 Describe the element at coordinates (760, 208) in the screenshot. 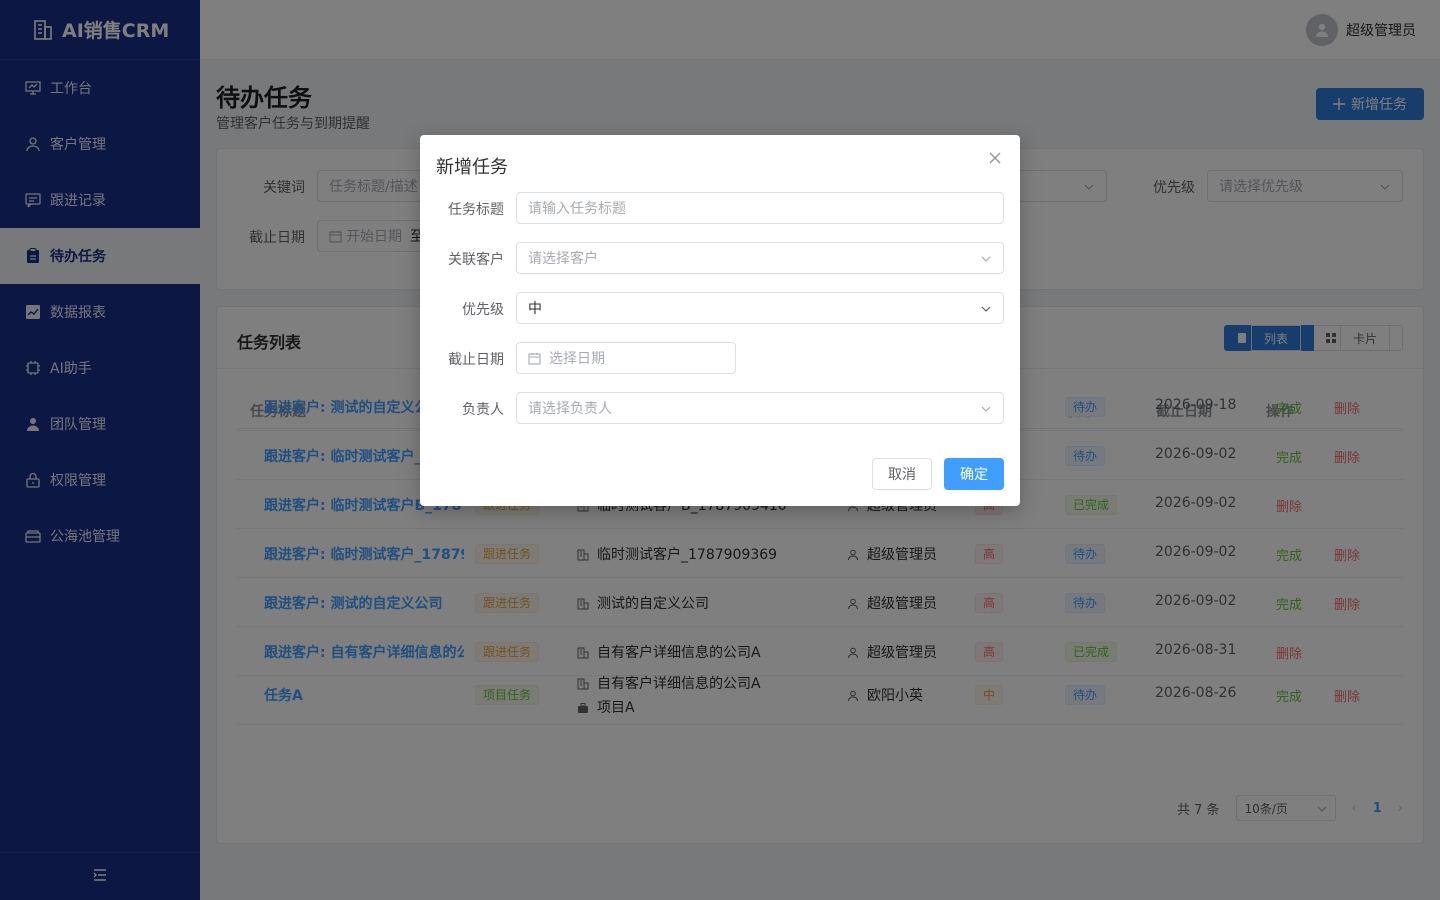

I see `title-field-input: 请输入任务标题` at that location.